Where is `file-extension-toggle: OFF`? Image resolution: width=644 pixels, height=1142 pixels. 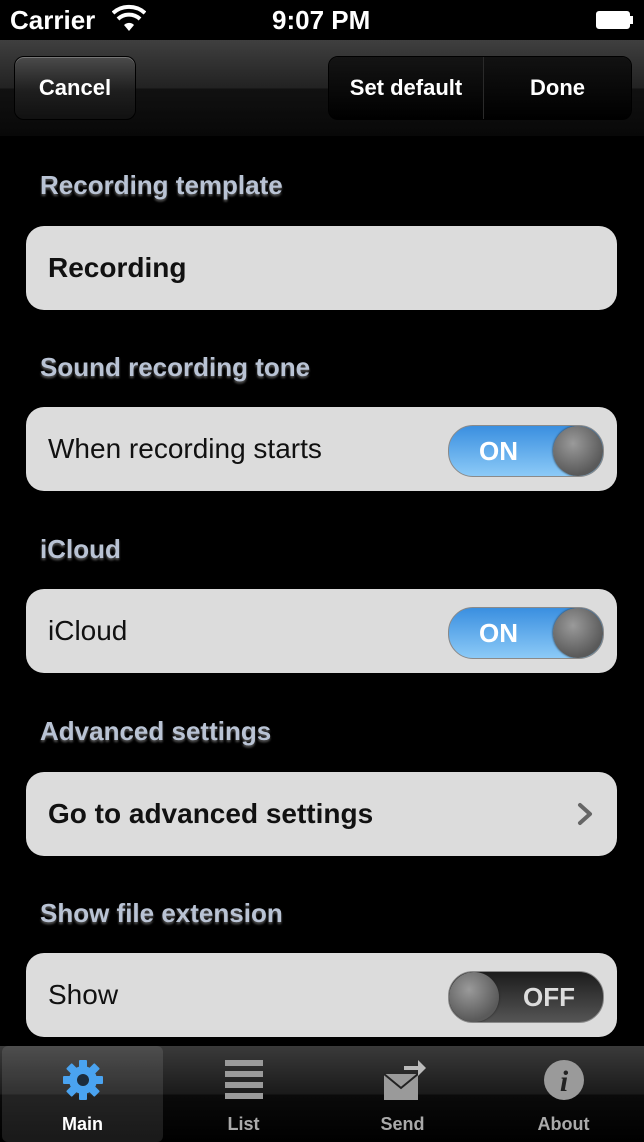
file-extension-toggle: OFF is located at coordinates (526, 997).